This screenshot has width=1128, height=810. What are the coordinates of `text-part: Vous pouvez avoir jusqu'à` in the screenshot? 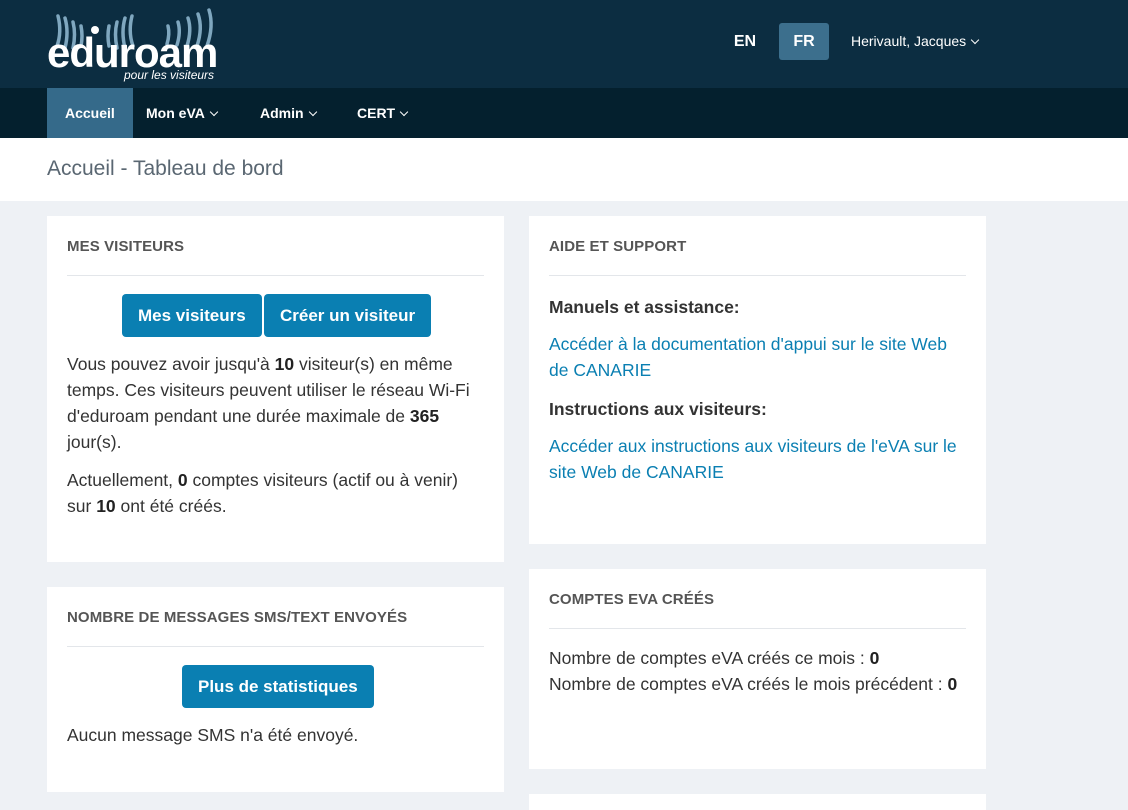 It's located at (171, 364).